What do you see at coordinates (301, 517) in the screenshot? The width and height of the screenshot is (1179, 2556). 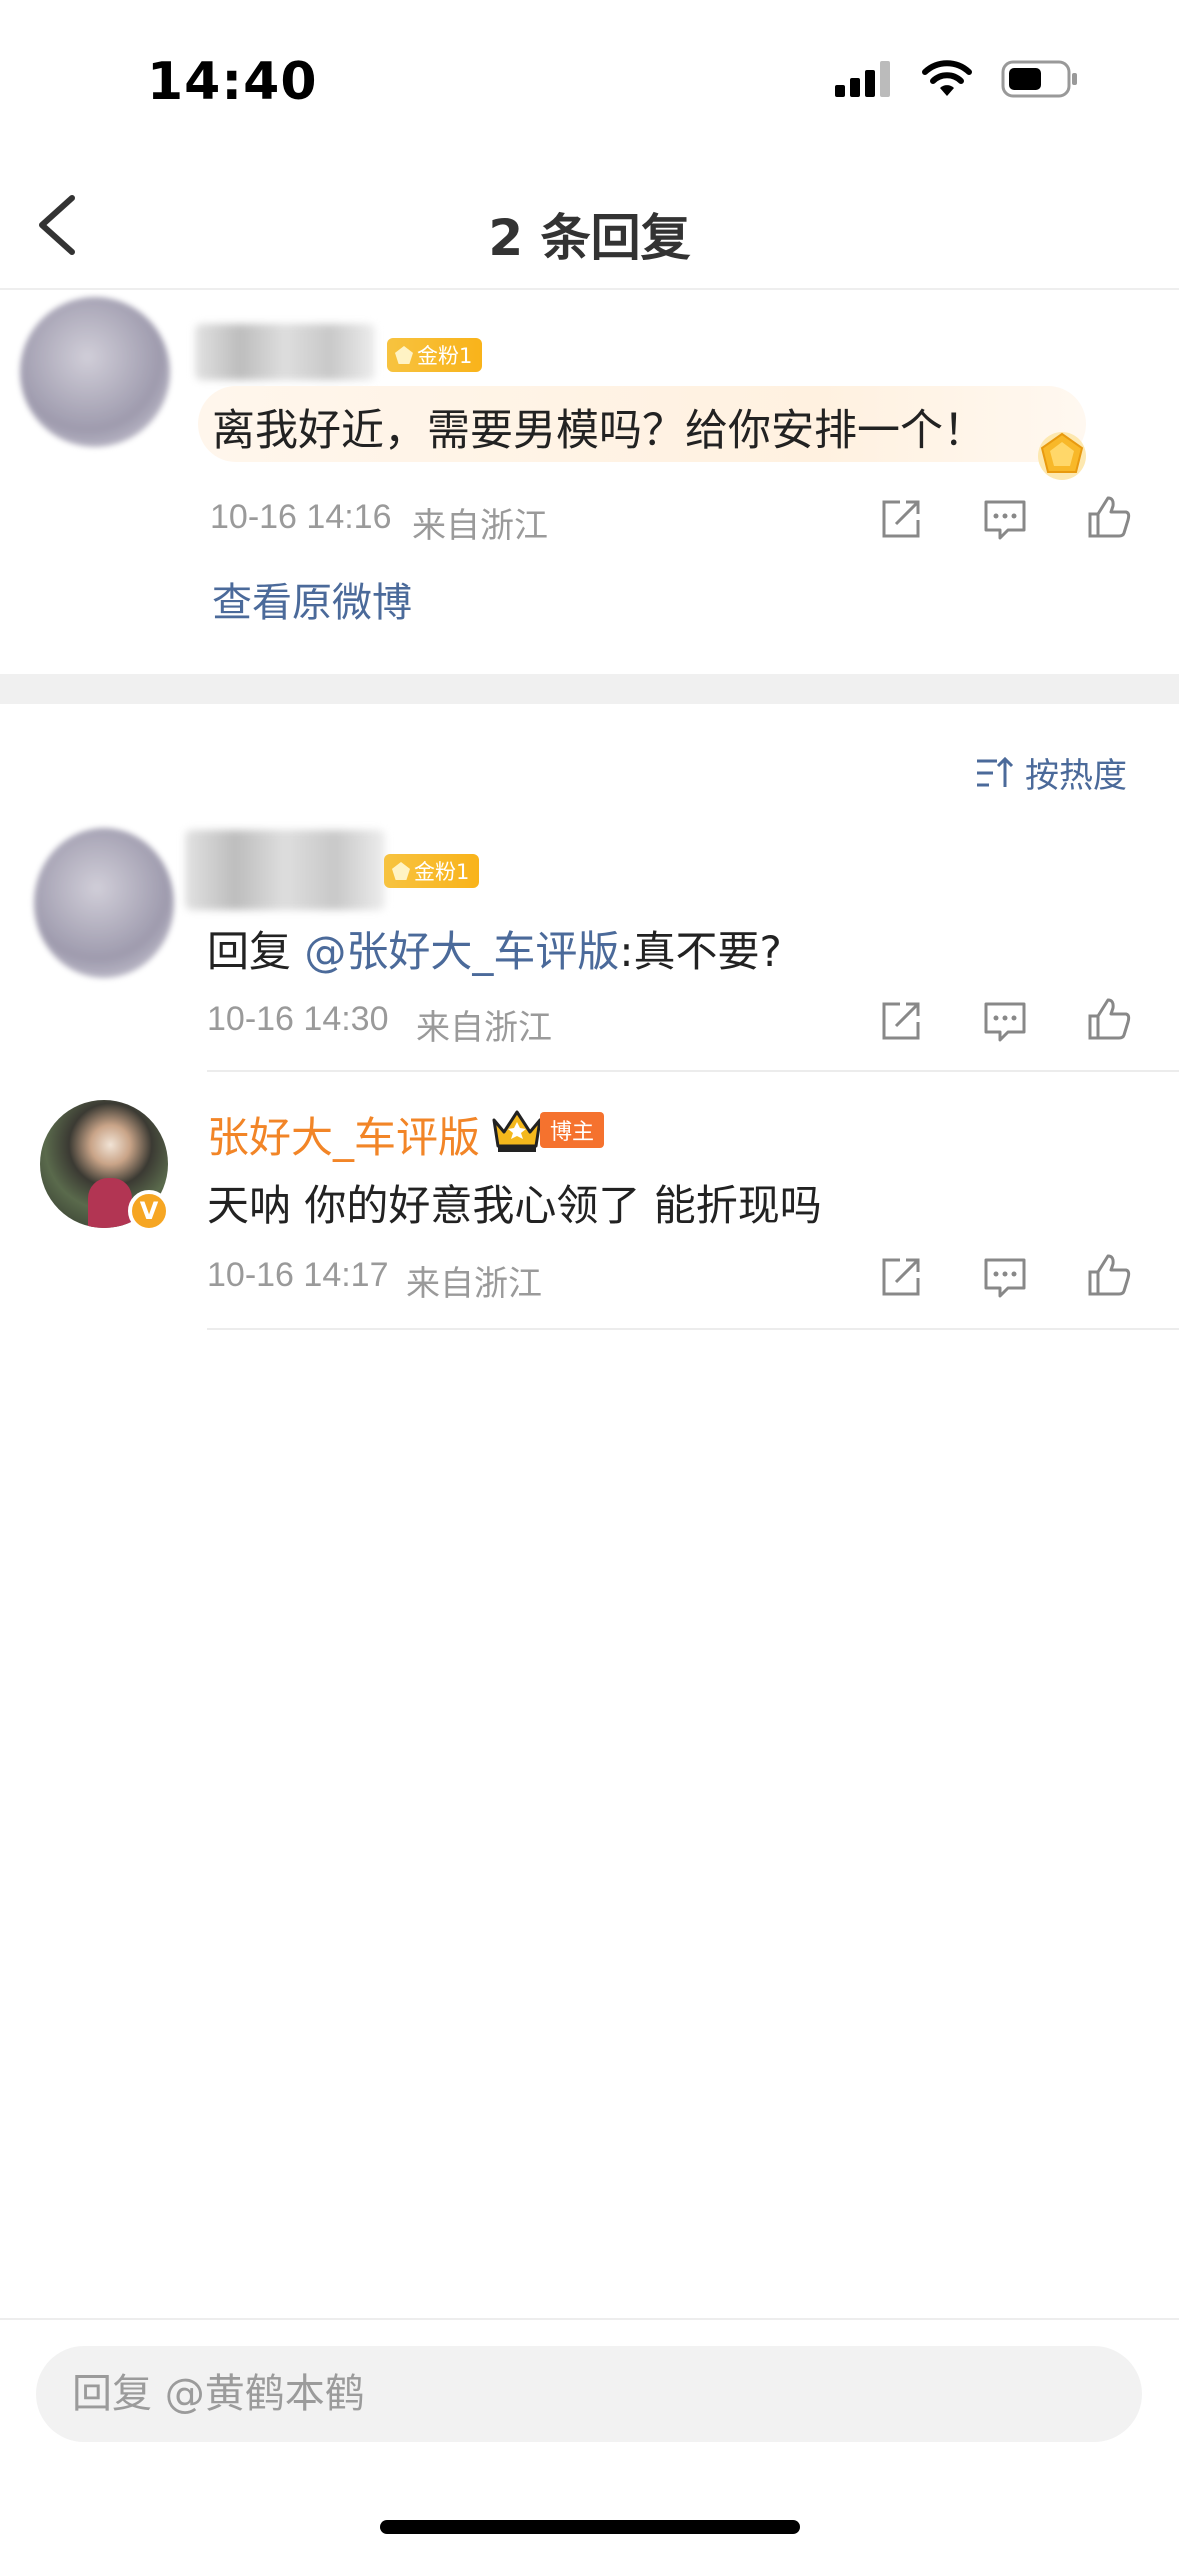 I see `comment-time: 10-16 14:16` at bounding box center [301, 517].